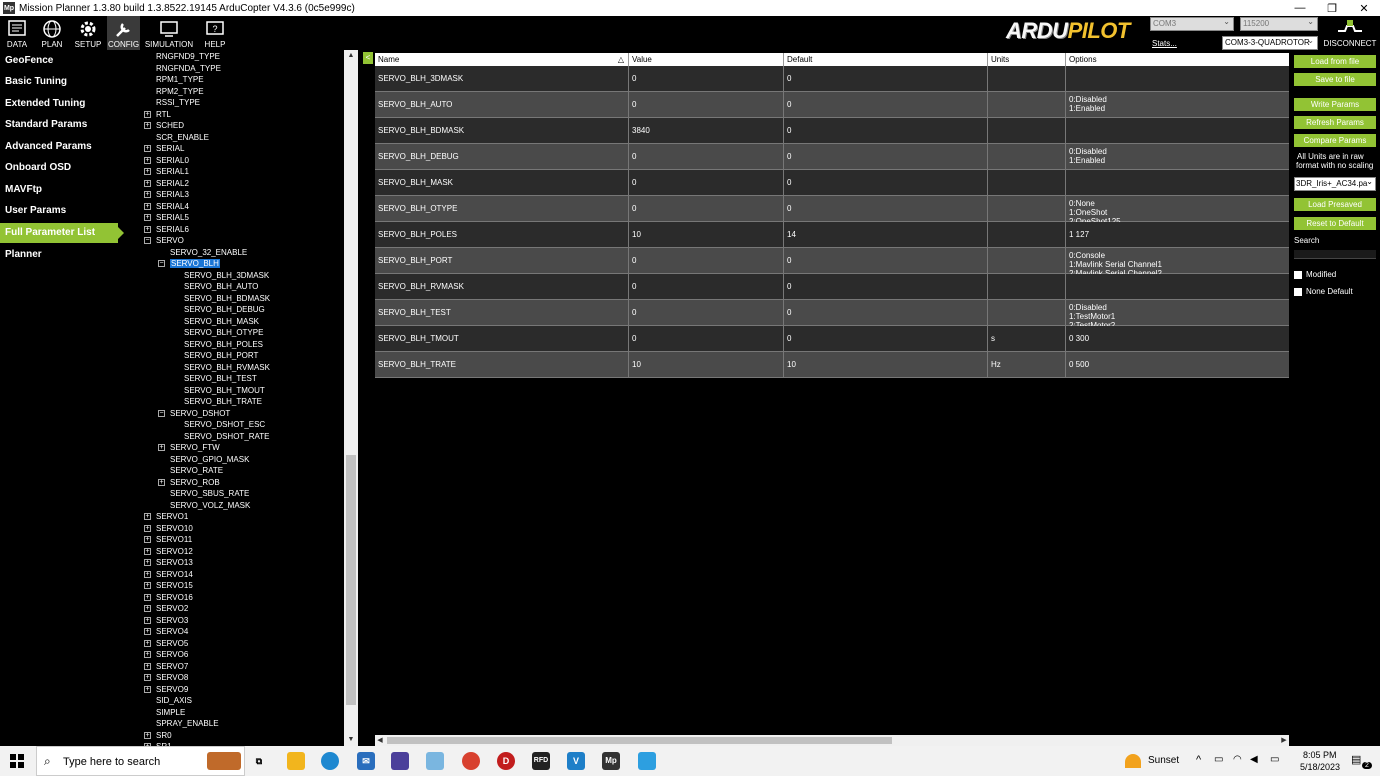 This screenshot has height=776, width=1380. Describe the element at coordinates (368, 58) in the screenshot. I see `collapse-tree-button: <` at that location.